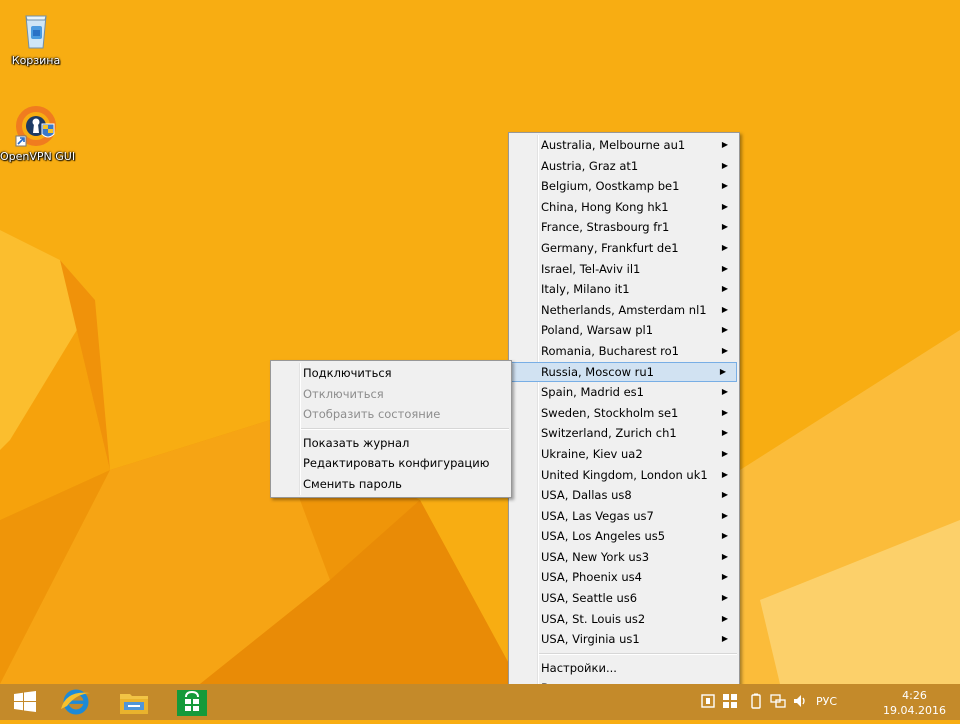 This screenshot has width=960, height=724. Describe the element at coordinates (597, 330) in the screenshot. I see `server-menu-item-label: Poland, Warsaw pl1` at that location.